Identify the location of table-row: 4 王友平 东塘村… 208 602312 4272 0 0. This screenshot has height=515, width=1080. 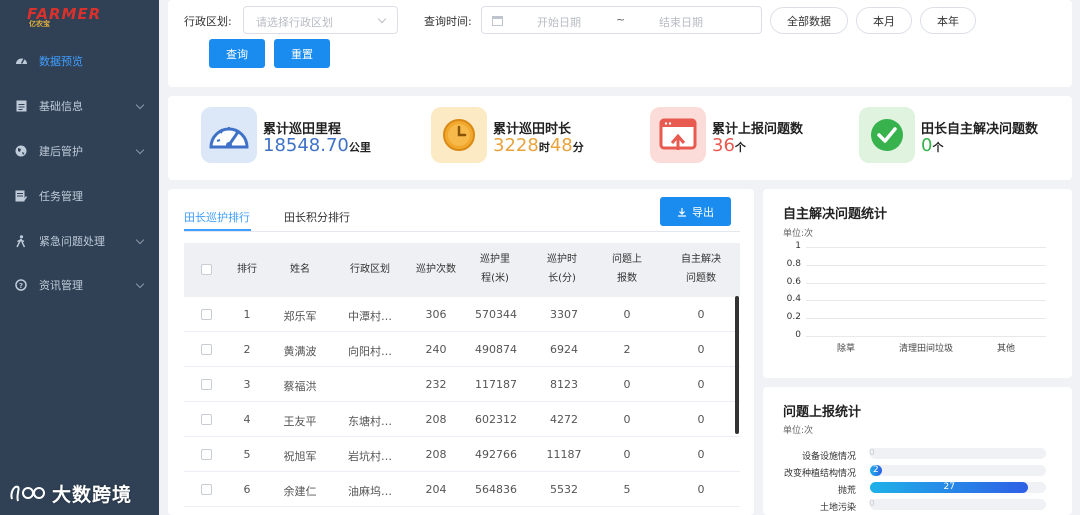
(462, 419).